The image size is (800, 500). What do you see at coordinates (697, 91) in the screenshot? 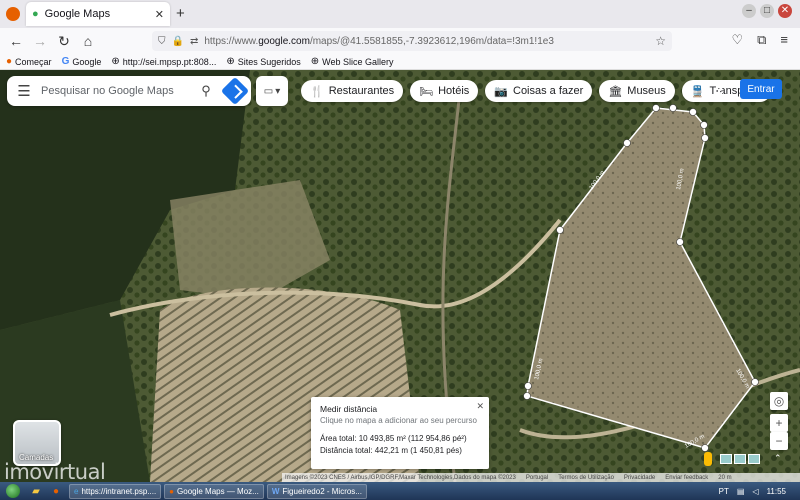
I see `transit-icon: 🚆` at bounding box center [697, 91].